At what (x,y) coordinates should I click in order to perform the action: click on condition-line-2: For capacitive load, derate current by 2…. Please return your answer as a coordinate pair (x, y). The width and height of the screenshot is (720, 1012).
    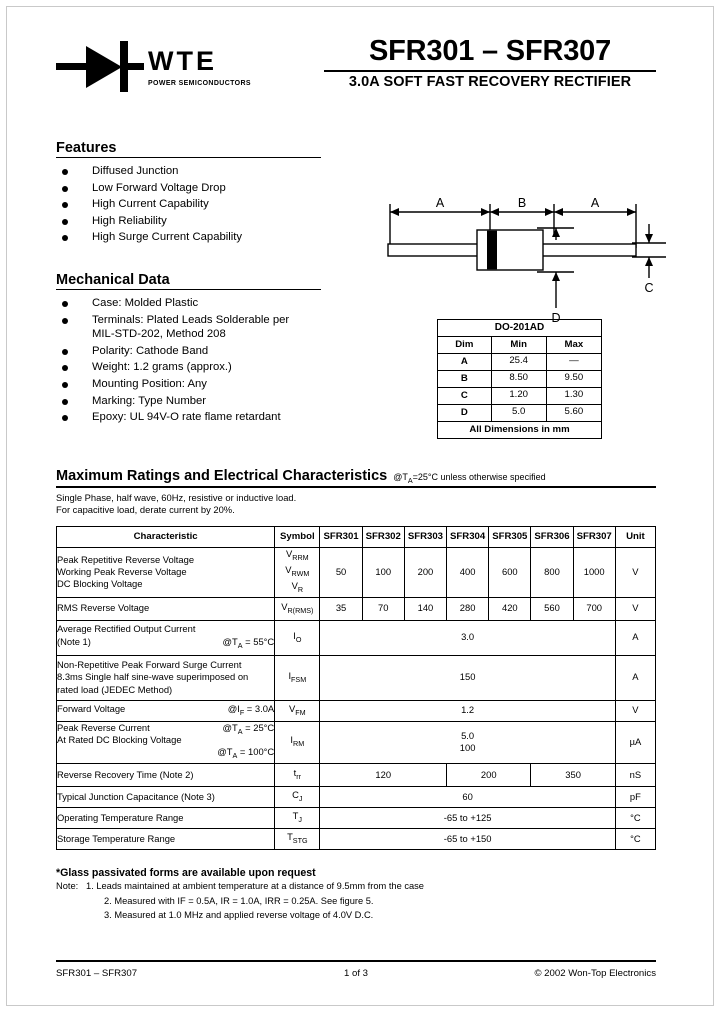
    Looking at the image, I should click on (145, 510).